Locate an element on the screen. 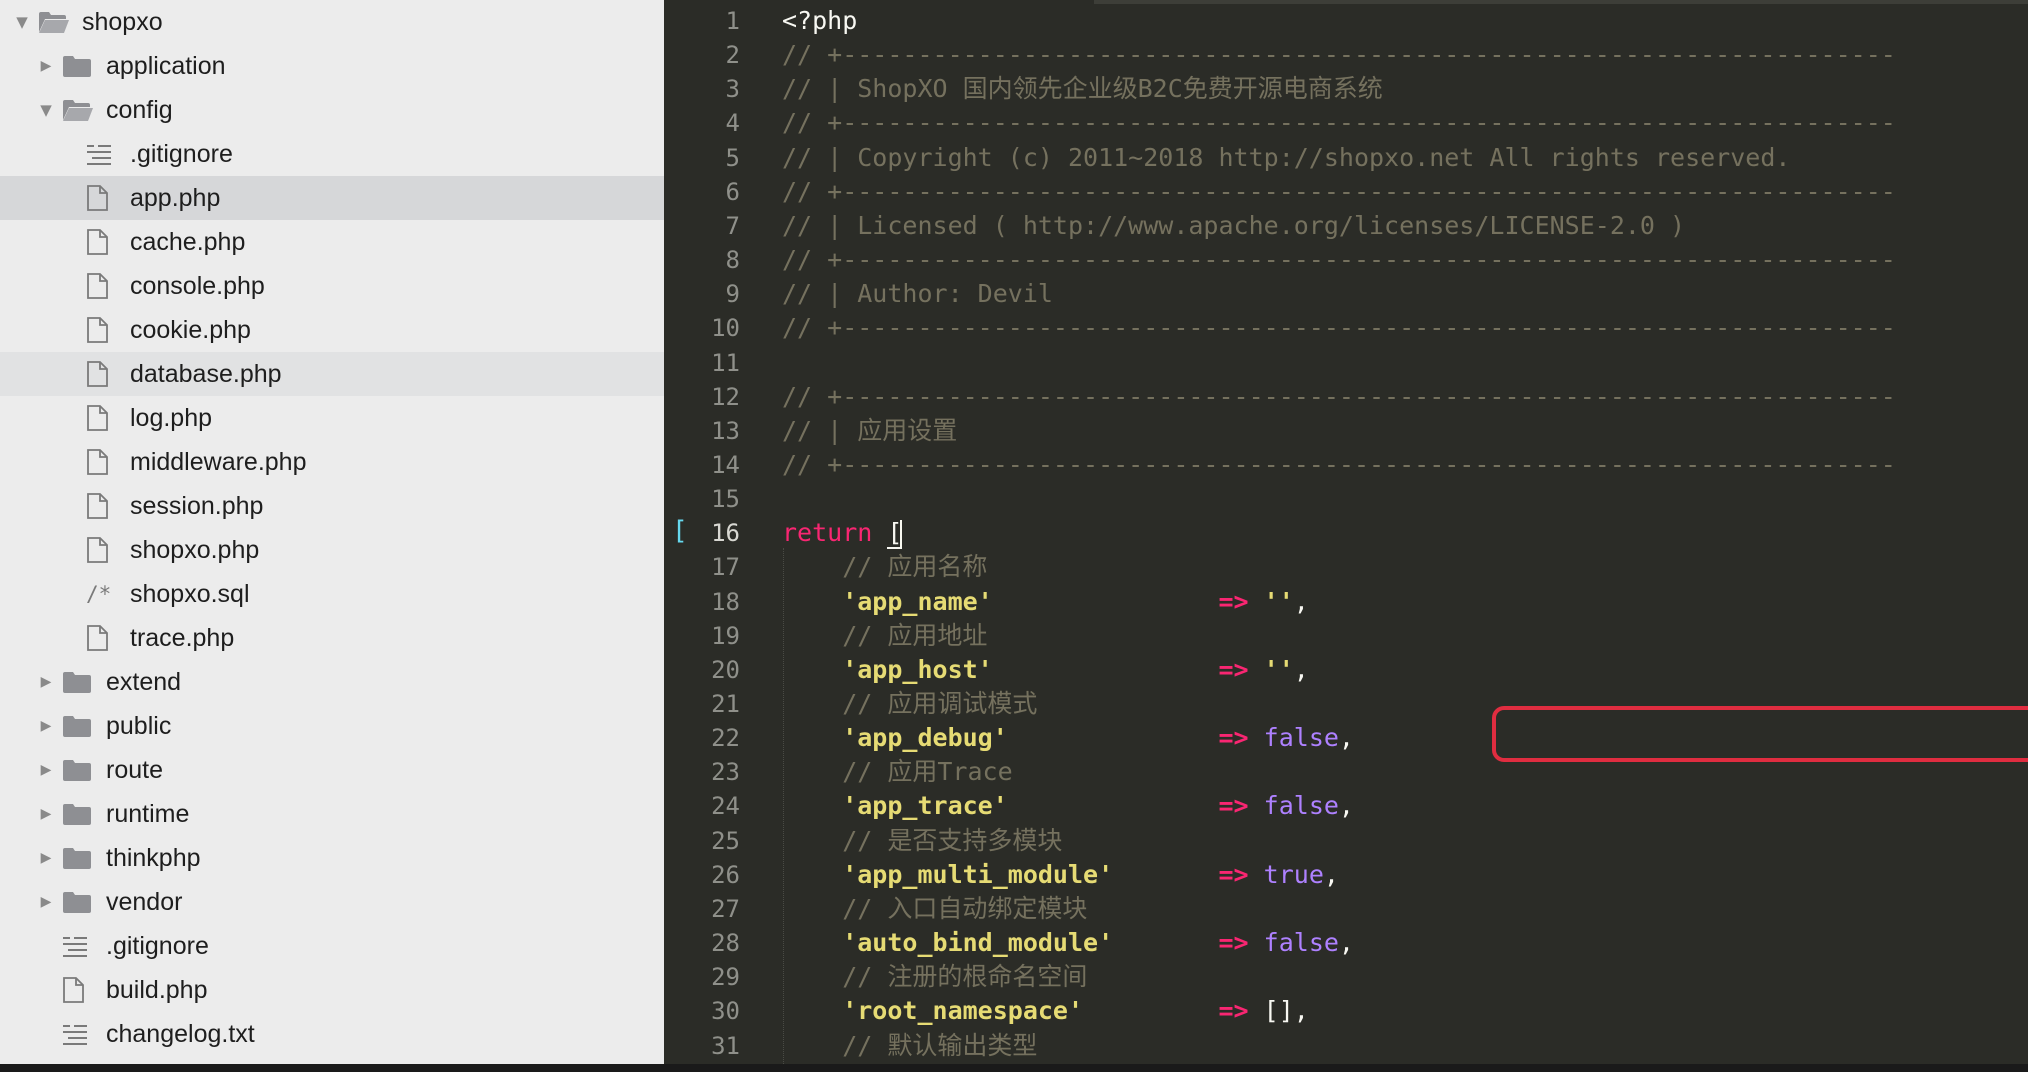 This screenshot has height=1072, width=2028. code-line: // 默认输出类型 is located at coordinates (909, 1046).